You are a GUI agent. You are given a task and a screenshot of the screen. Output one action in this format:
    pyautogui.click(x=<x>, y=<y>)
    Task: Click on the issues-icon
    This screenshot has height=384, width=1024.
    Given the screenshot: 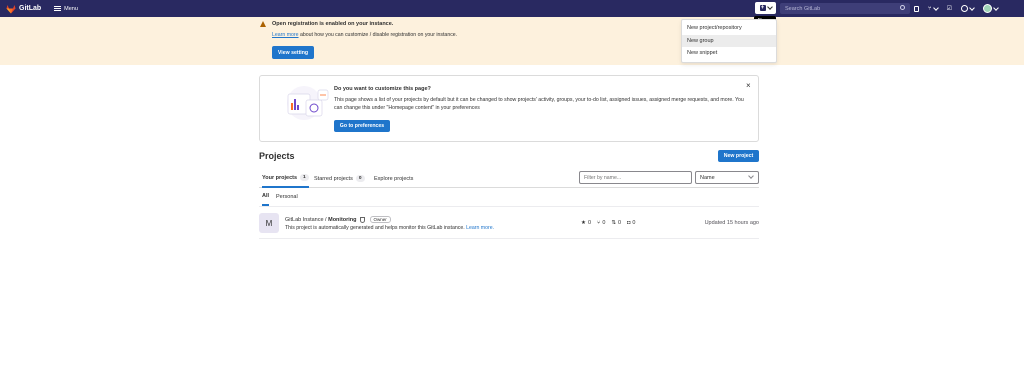 What is the action you would take?
    pyautogui.click(x=916, y=8)
    